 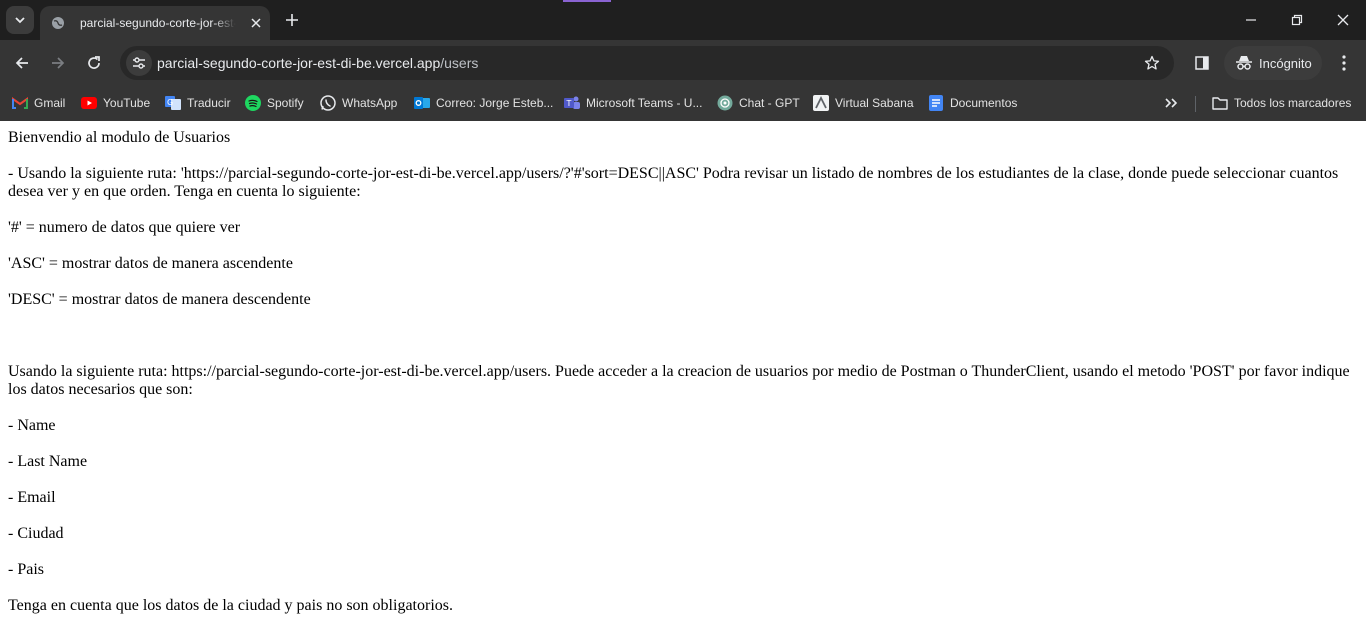 What do you see at coordinates (26, 569) in the screenshot?
I see `field-item: - Pais` at bounding box center [26, 569].